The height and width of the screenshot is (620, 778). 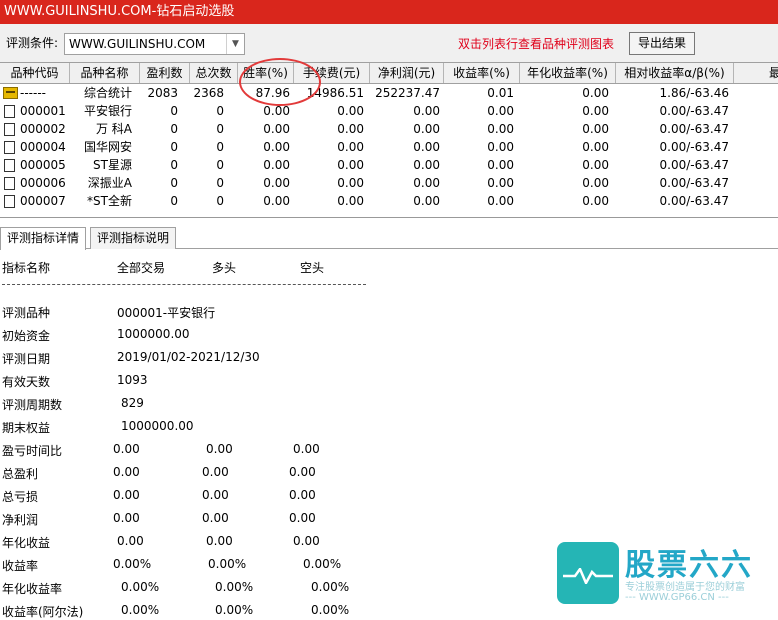 I want to click on cell-rate: 87.96, so click(x=272, y=93).